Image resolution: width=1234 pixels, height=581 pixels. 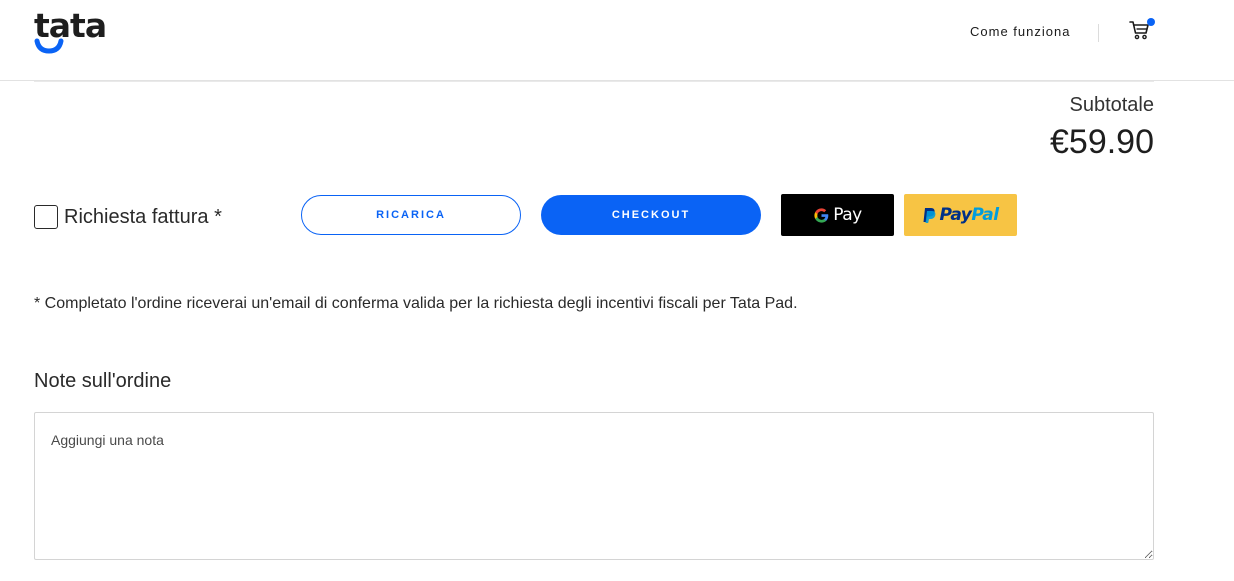 I want to click on checkout-button: CHECKOUT, so click(x=651, y=215).